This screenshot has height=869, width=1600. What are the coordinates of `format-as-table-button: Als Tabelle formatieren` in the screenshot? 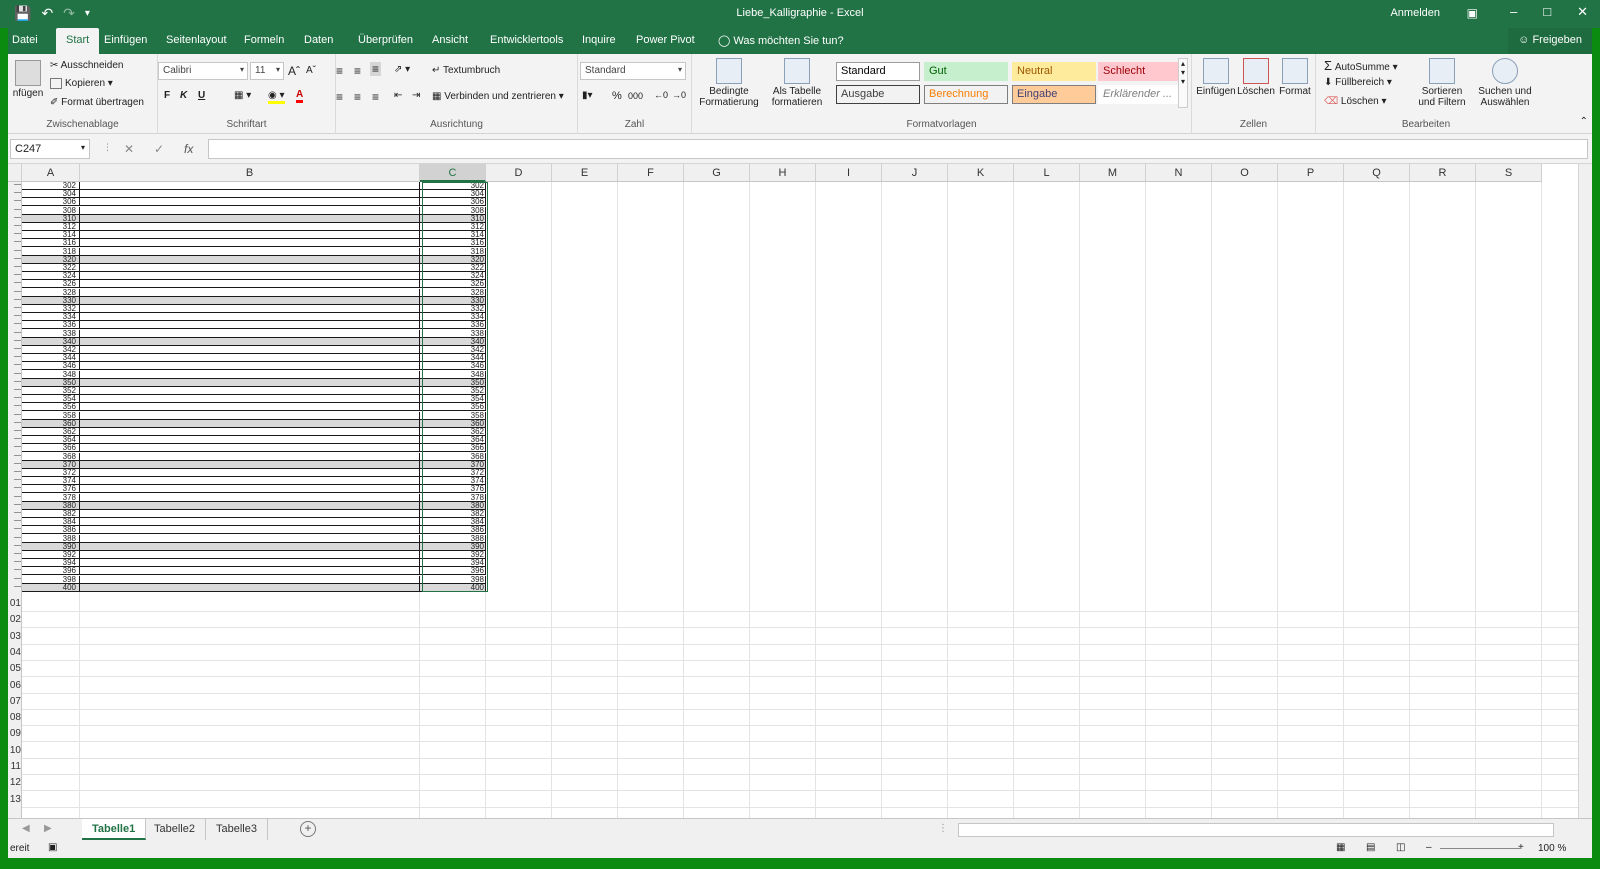 It's located at (797, 83).